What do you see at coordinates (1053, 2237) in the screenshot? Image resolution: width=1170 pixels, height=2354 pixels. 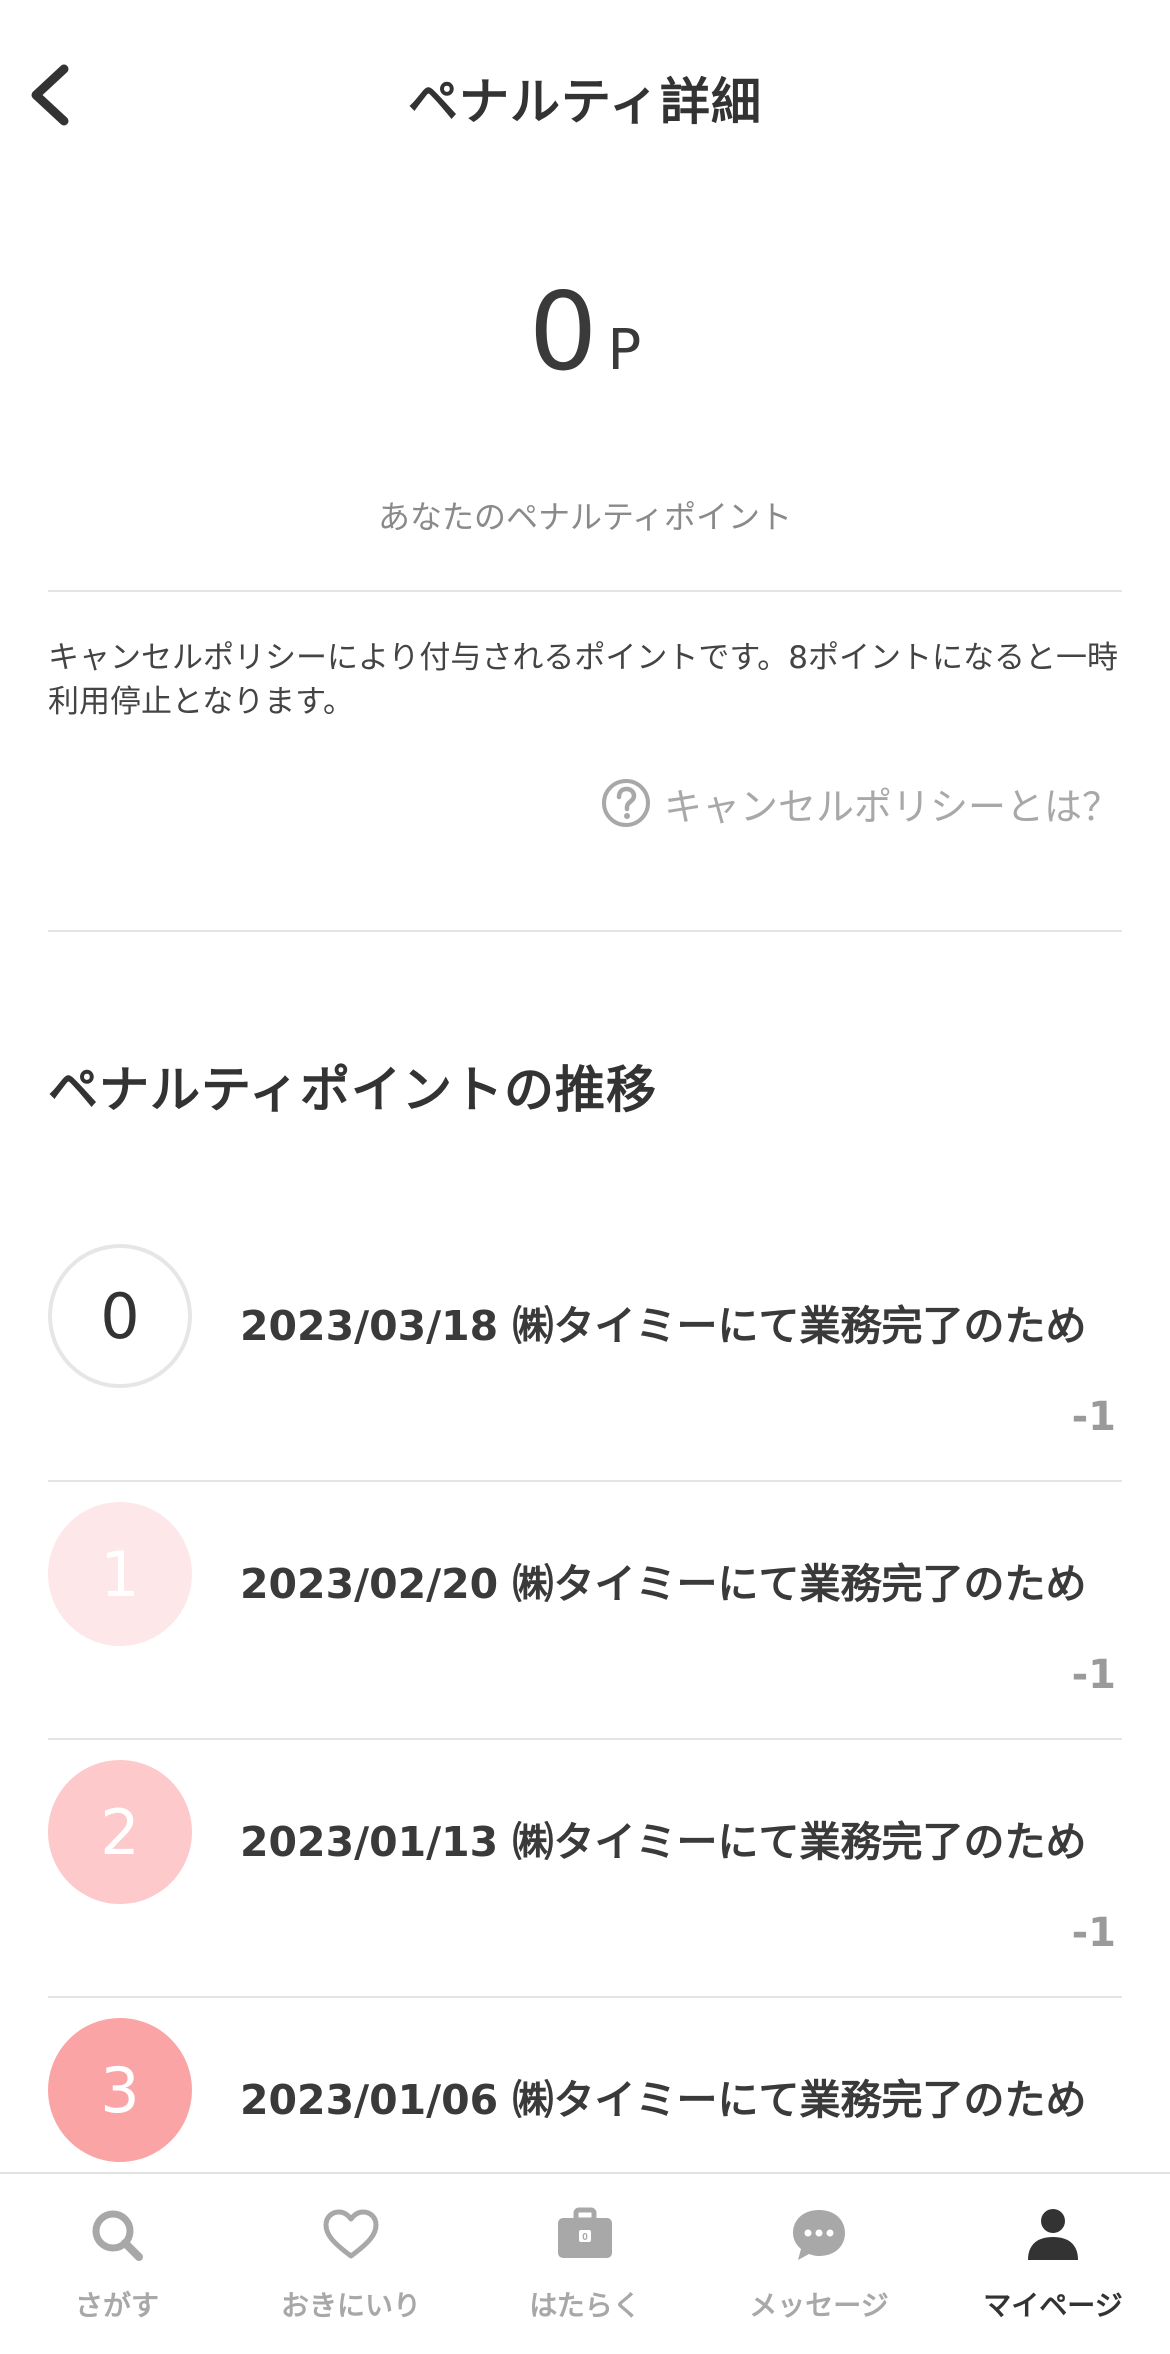 I see `person-icon` at bounding box center [1053, 2237].